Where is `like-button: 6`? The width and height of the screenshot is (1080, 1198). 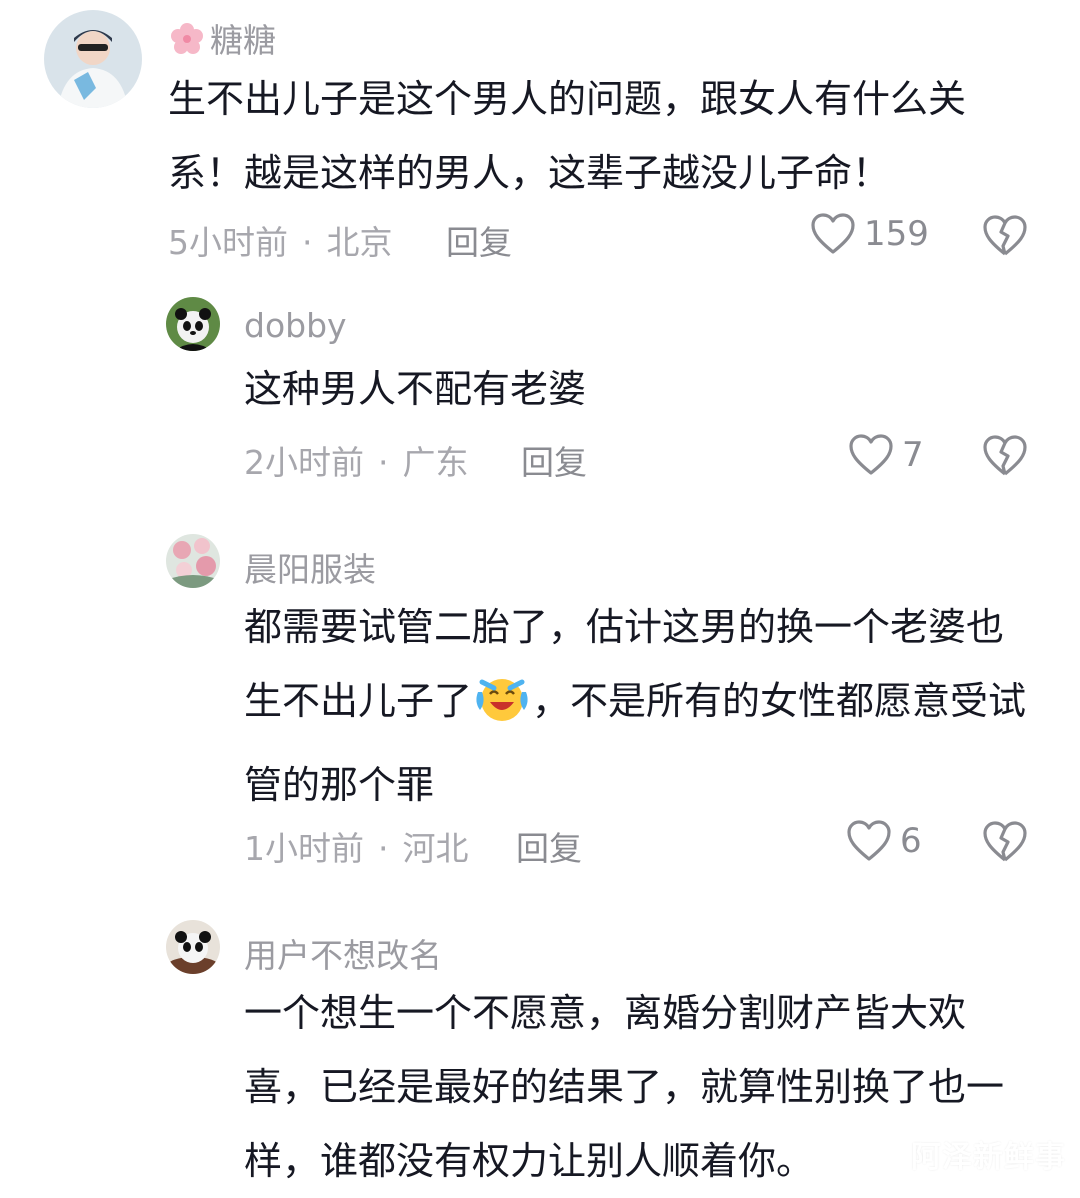 like-button: 6 is located at coordinates (884, 841).